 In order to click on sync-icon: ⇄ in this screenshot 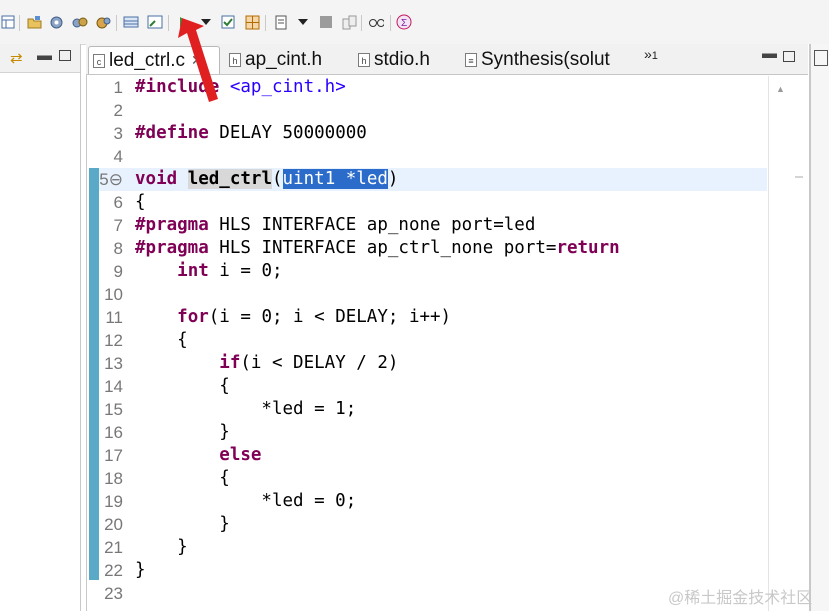, I will do `click(16, 58)`.